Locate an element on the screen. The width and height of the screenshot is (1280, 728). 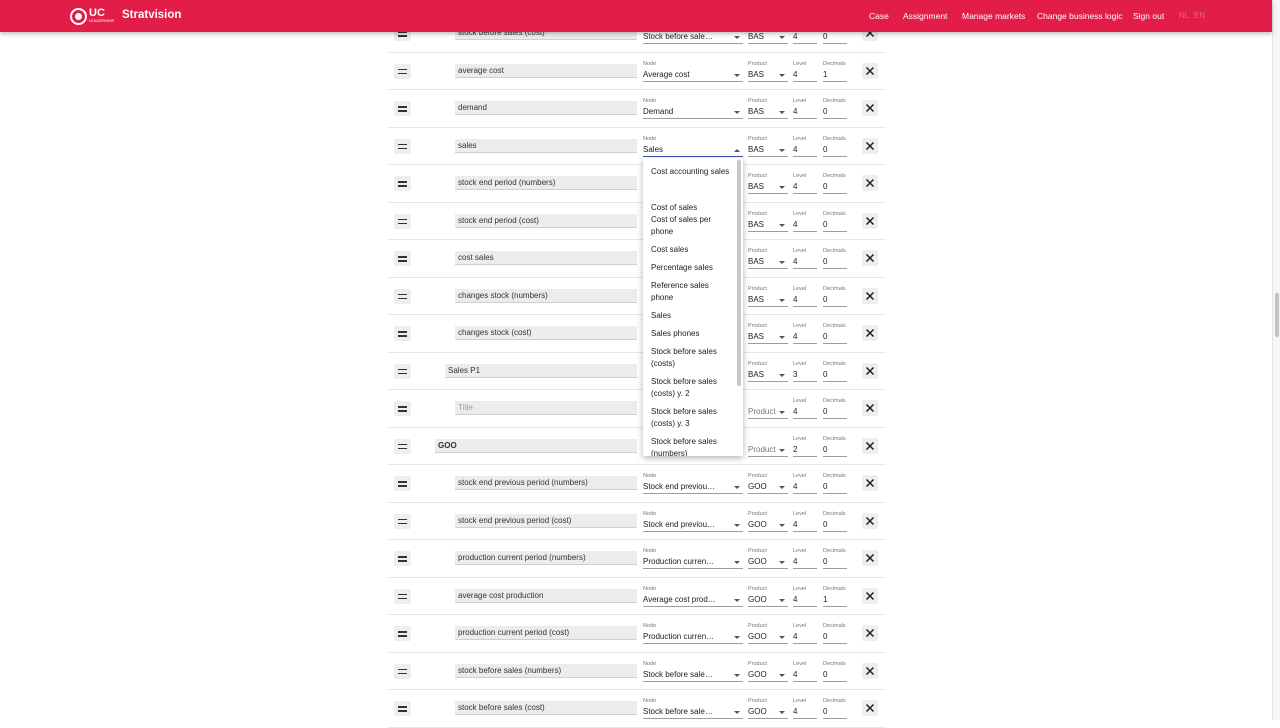
line-title-input: average cost production is located at coordinates (546, 595).